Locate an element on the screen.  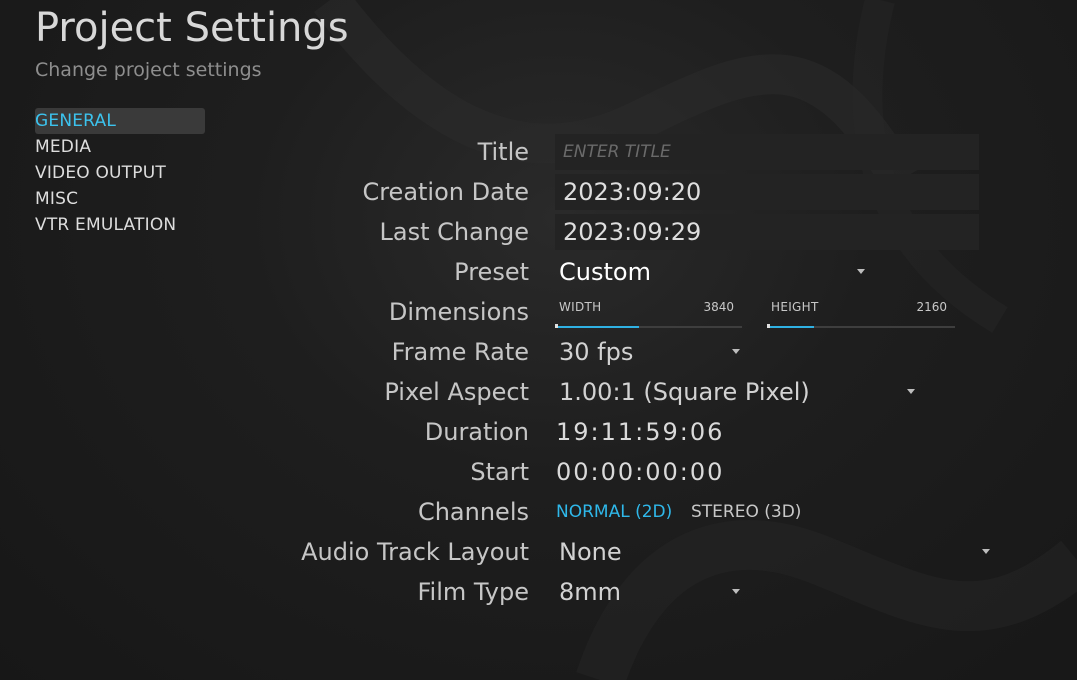
width-value: 3840 is located at coordinates (718, 307).